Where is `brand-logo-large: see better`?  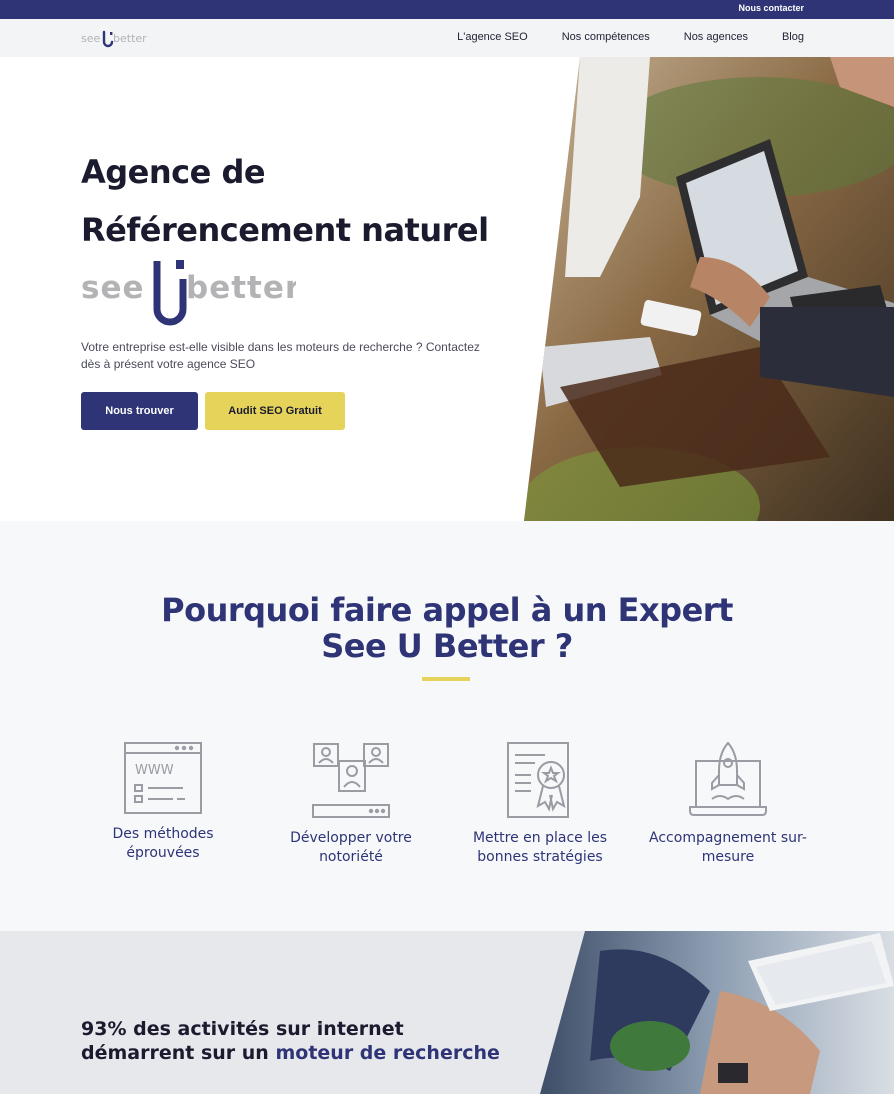
brand-logo-large: see better is located at coordinates (188, 293).